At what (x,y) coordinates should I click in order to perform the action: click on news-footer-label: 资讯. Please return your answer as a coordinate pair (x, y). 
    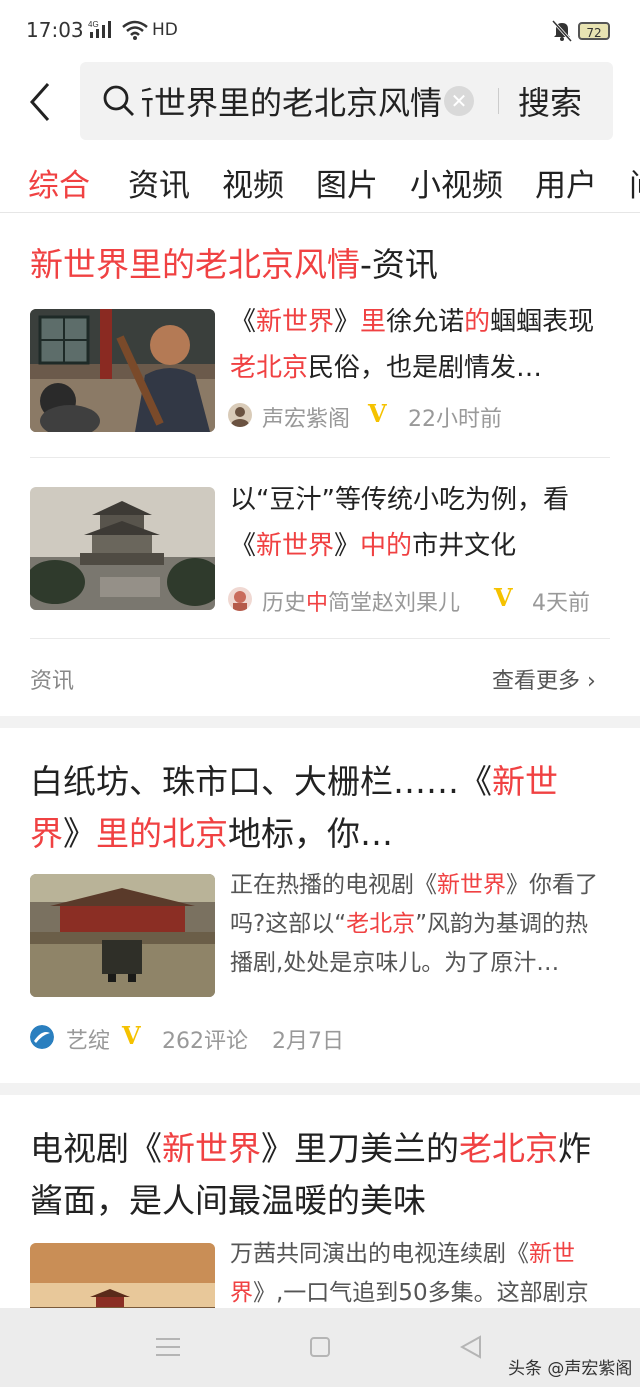
    Looking at the image, I should click on (52, 681).